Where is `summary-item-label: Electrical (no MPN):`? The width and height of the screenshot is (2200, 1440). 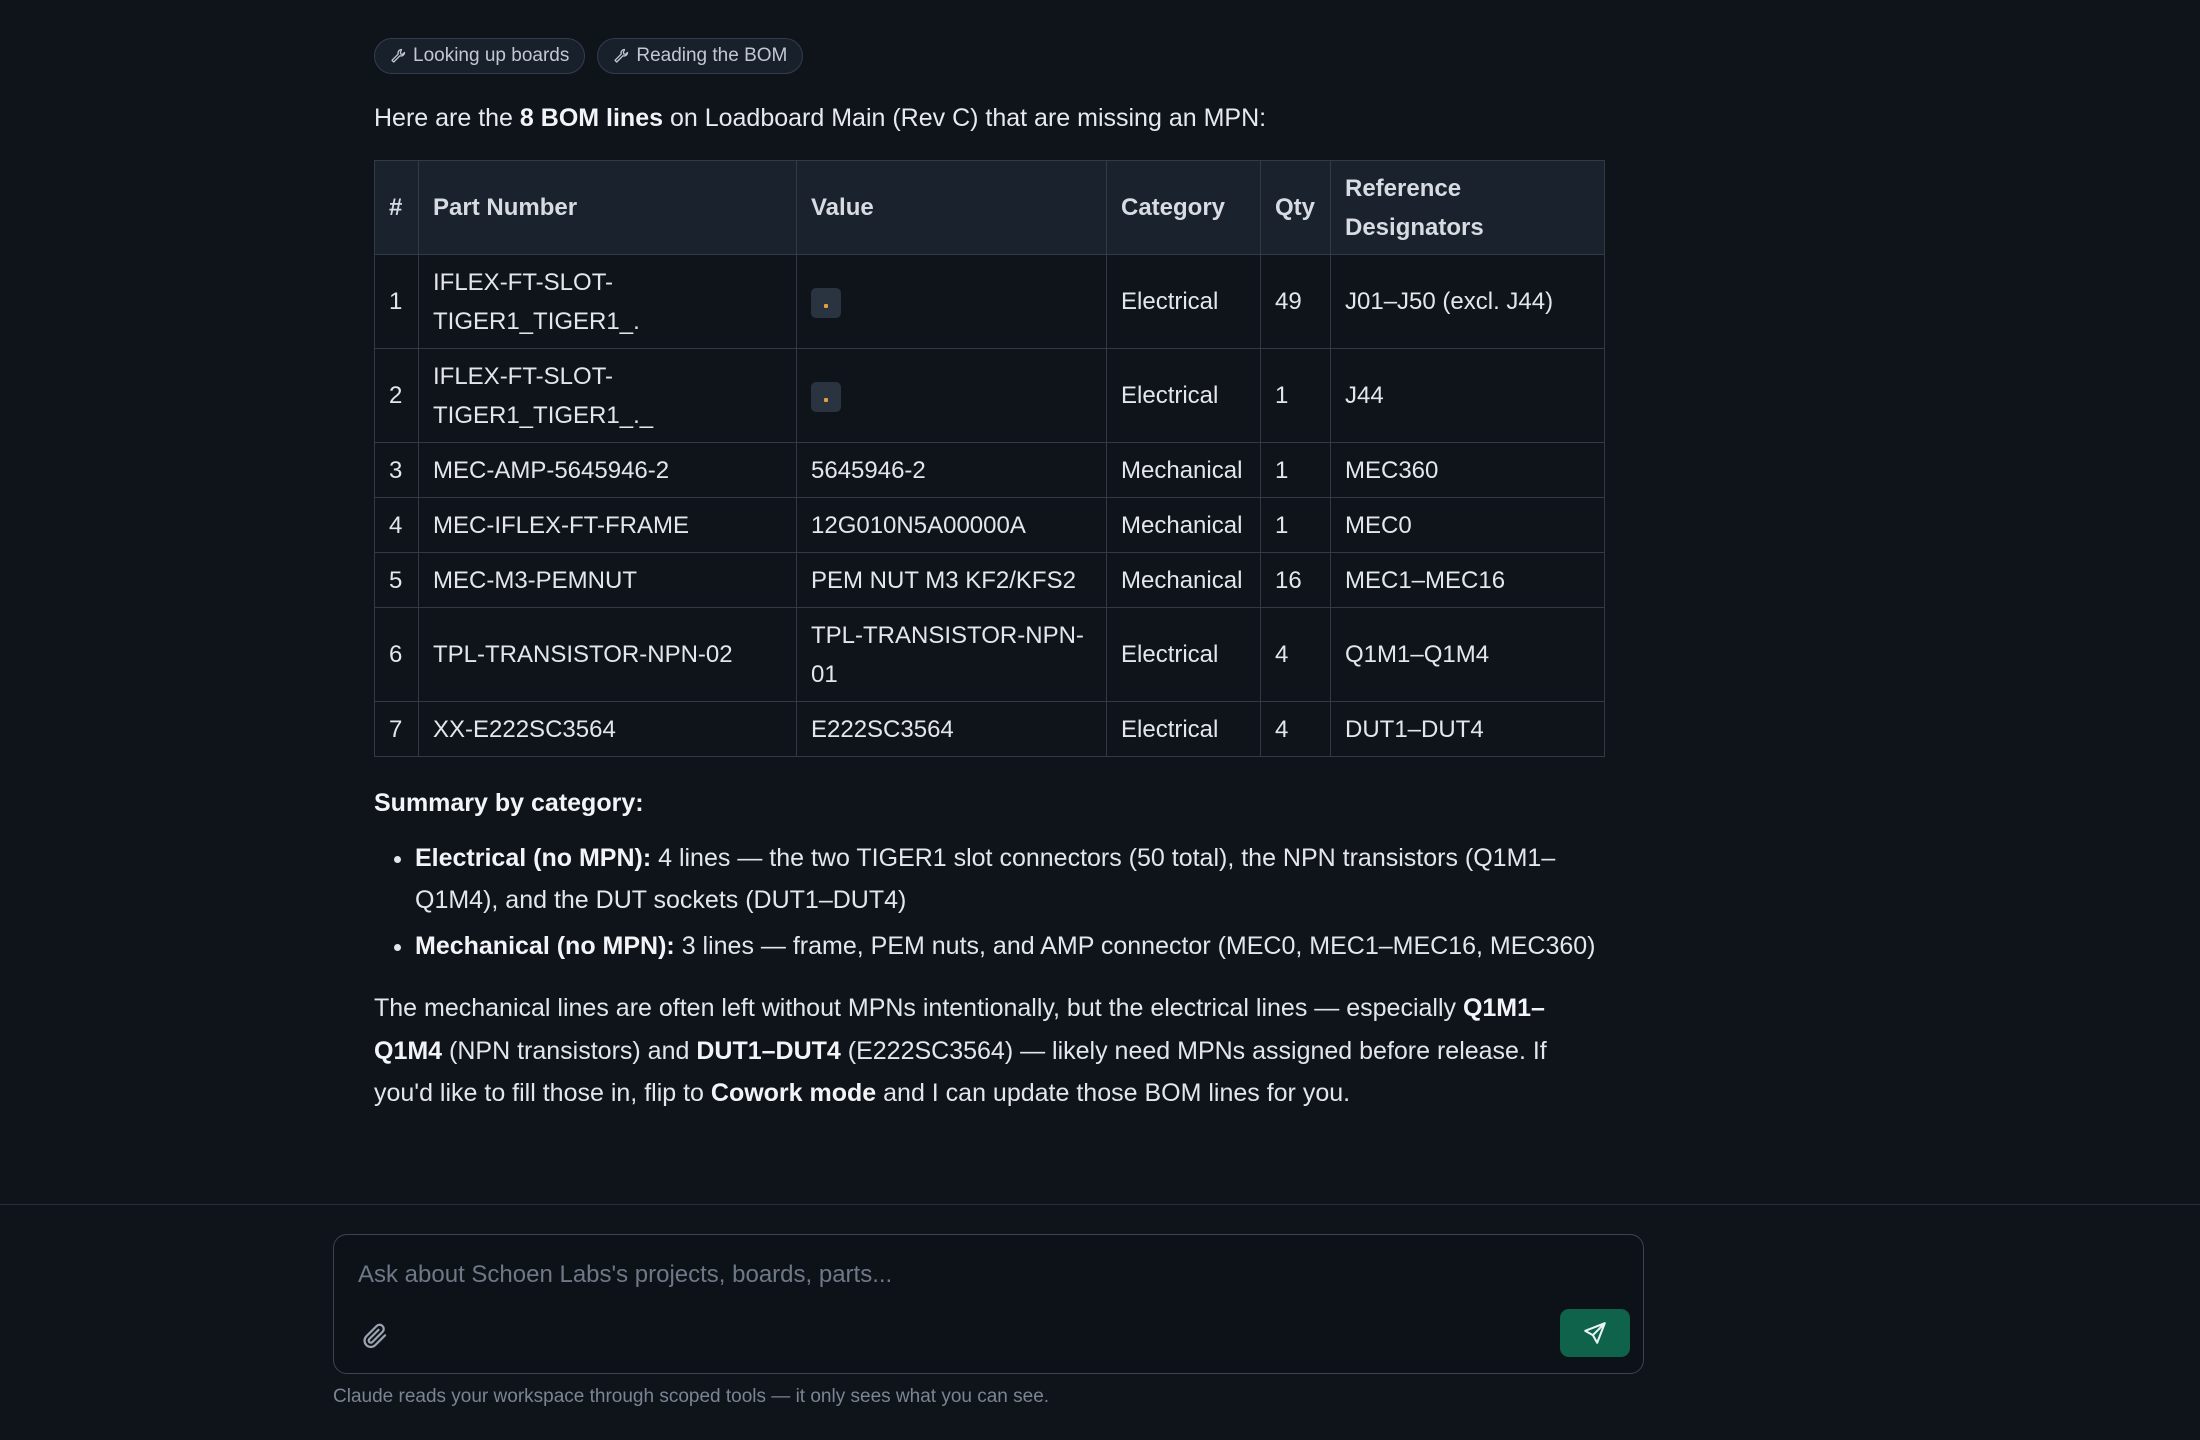 summary-item-label: Electrical (no MPN): is located at coordinates (533, 858).